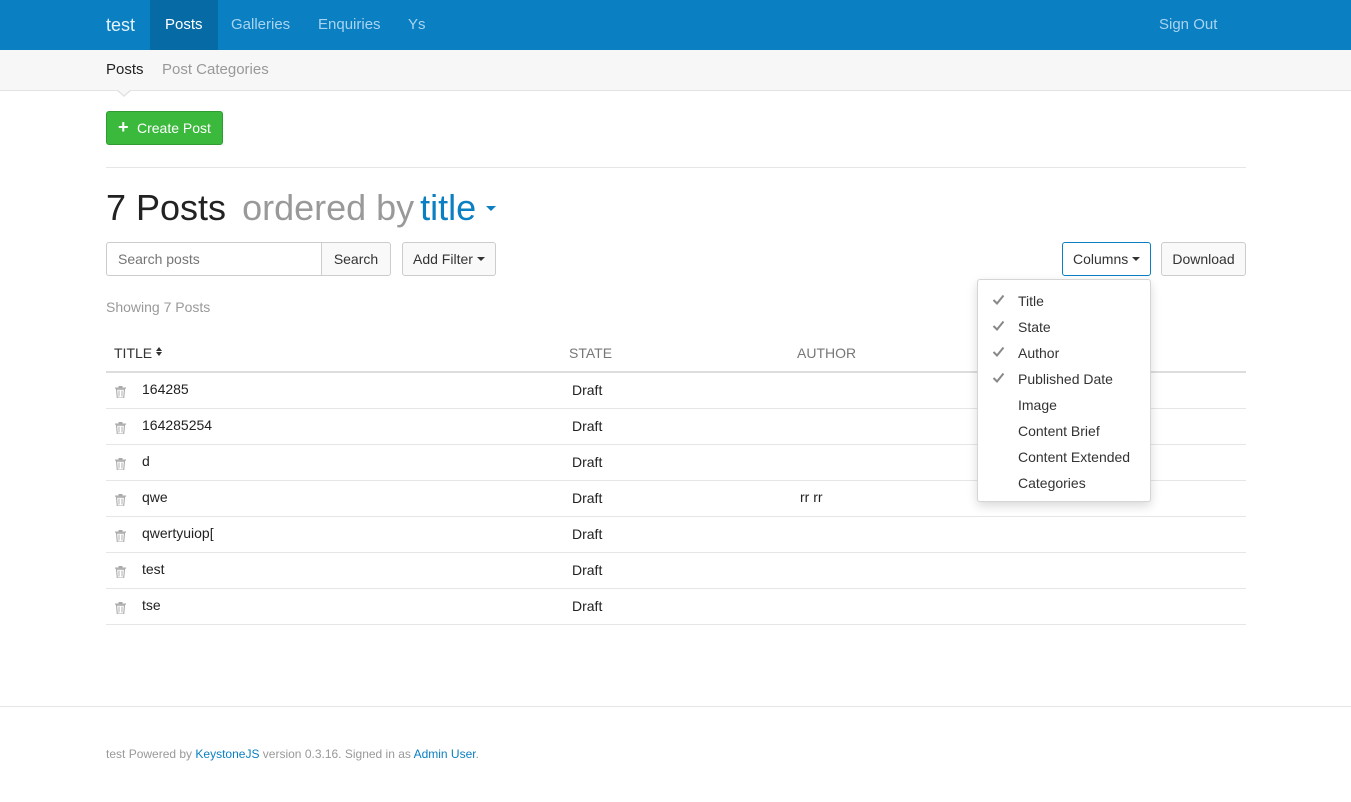  I want to click on post-count: 7 Posts, so click(166, 207).